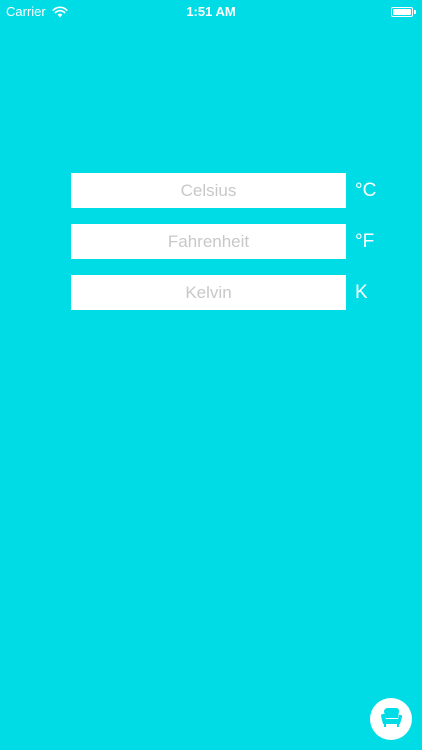 The width and height of the screenshot is (422, 750). What do you see at coordinates (365, 241) in the screenshot?
I see `fahrenheit-unit-label: °F` at bounding box center [365, 241].